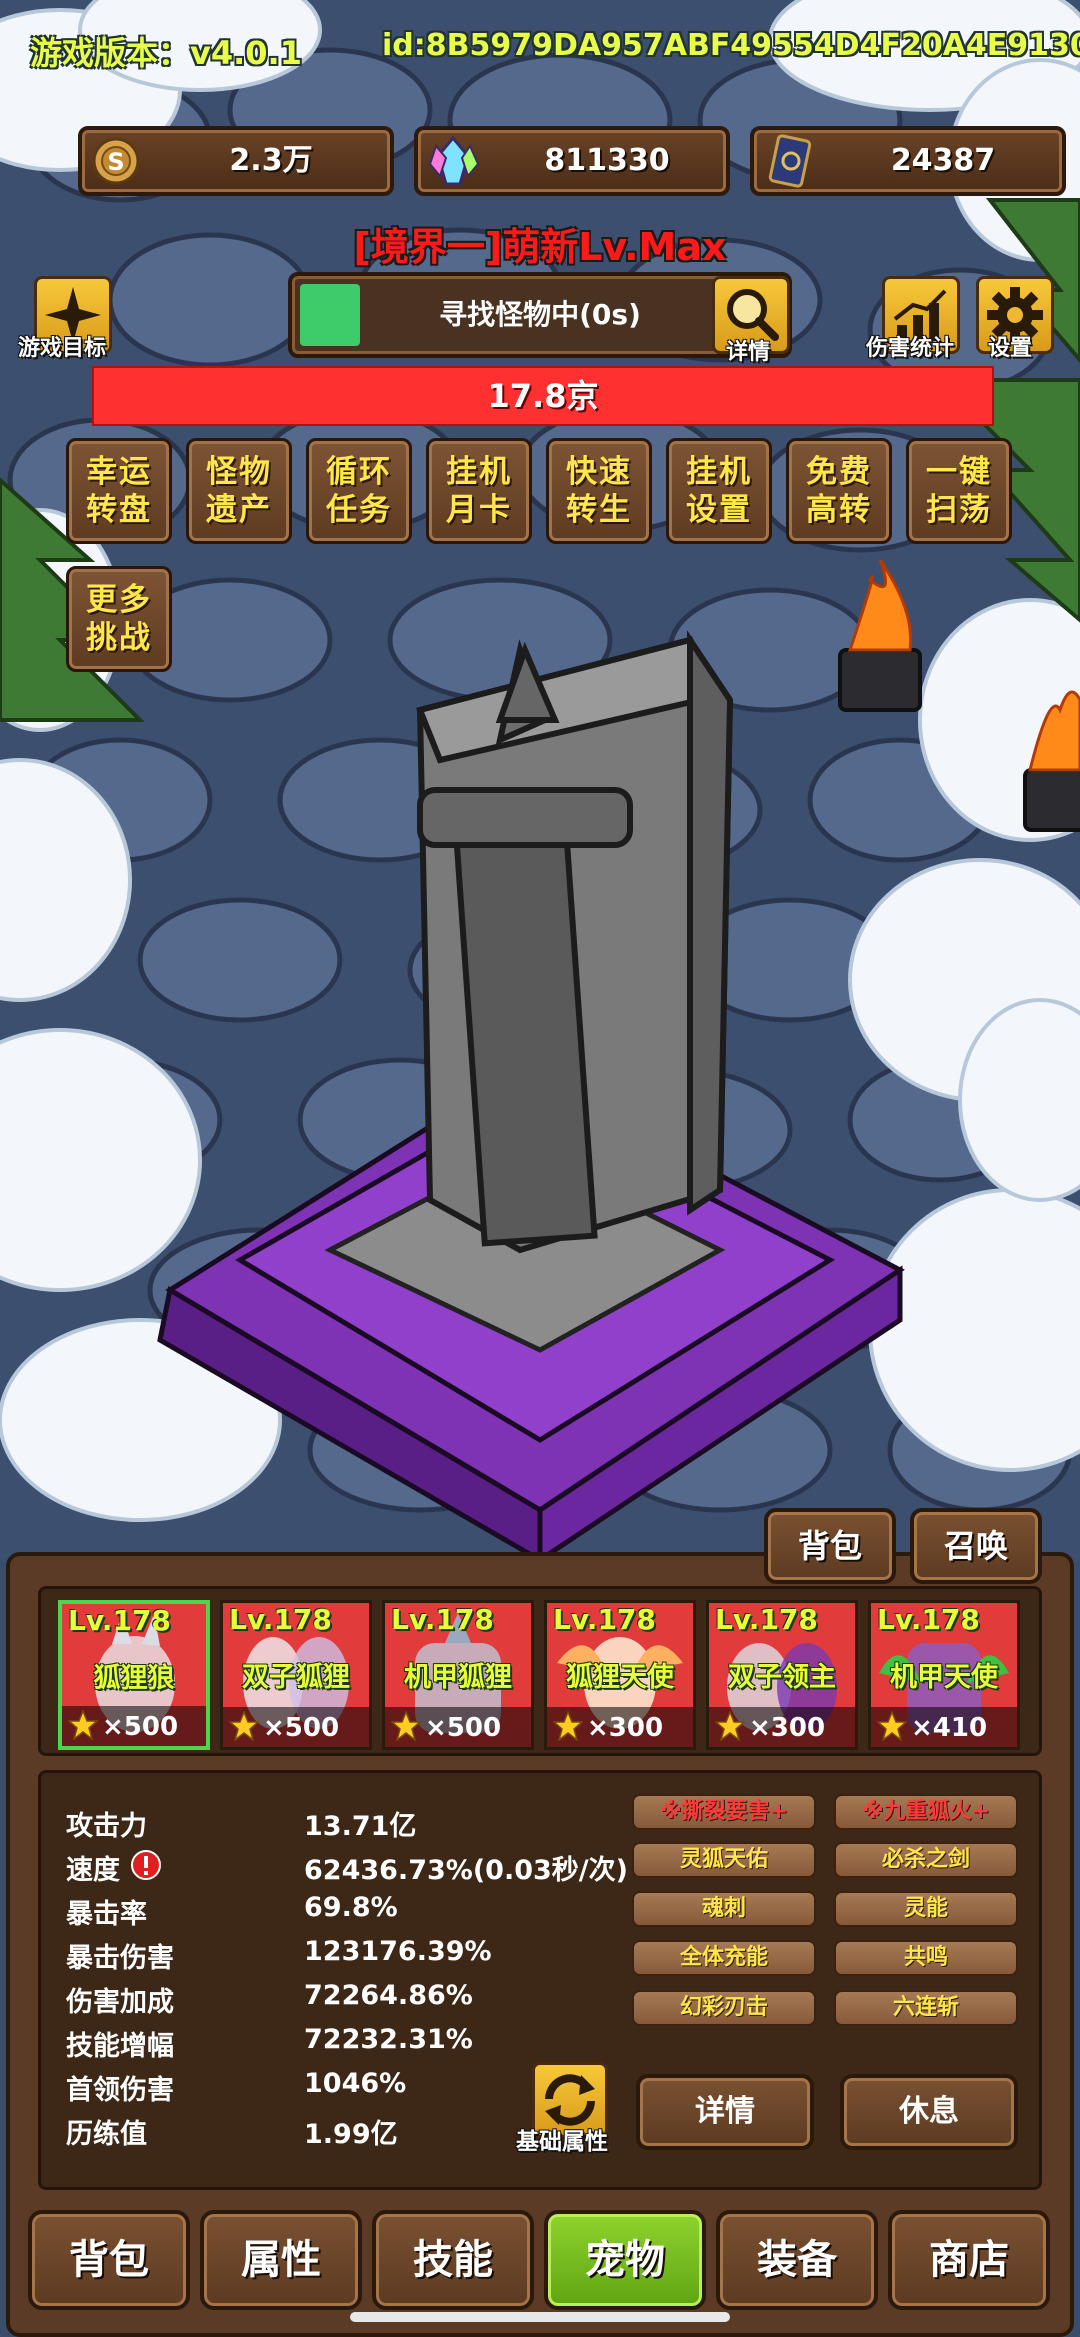 Image resolution: width=1080 pixels, height=2337 pixels. What do you see at coordinates (782, 1677) in the screenshot?
I see `pet-name: 双子领主` at bounding box center [782, 1677].